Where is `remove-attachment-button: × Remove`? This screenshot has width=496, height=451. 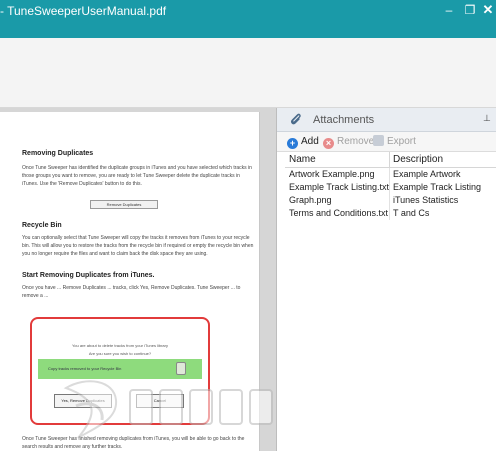
remove-attachment-button: × Remove is located at coordinates (348, 142).